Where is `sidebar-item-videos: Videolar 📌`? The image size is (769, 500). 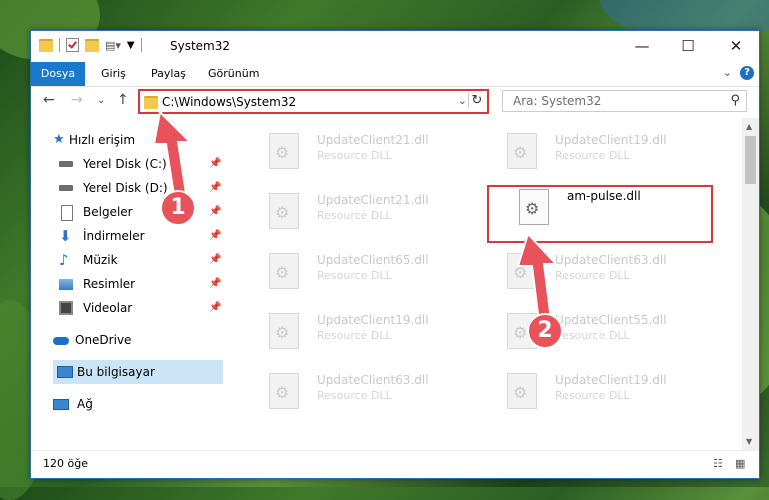
sidebar-item-videos: Videolar 📌 is located at coordinates (127, 308).